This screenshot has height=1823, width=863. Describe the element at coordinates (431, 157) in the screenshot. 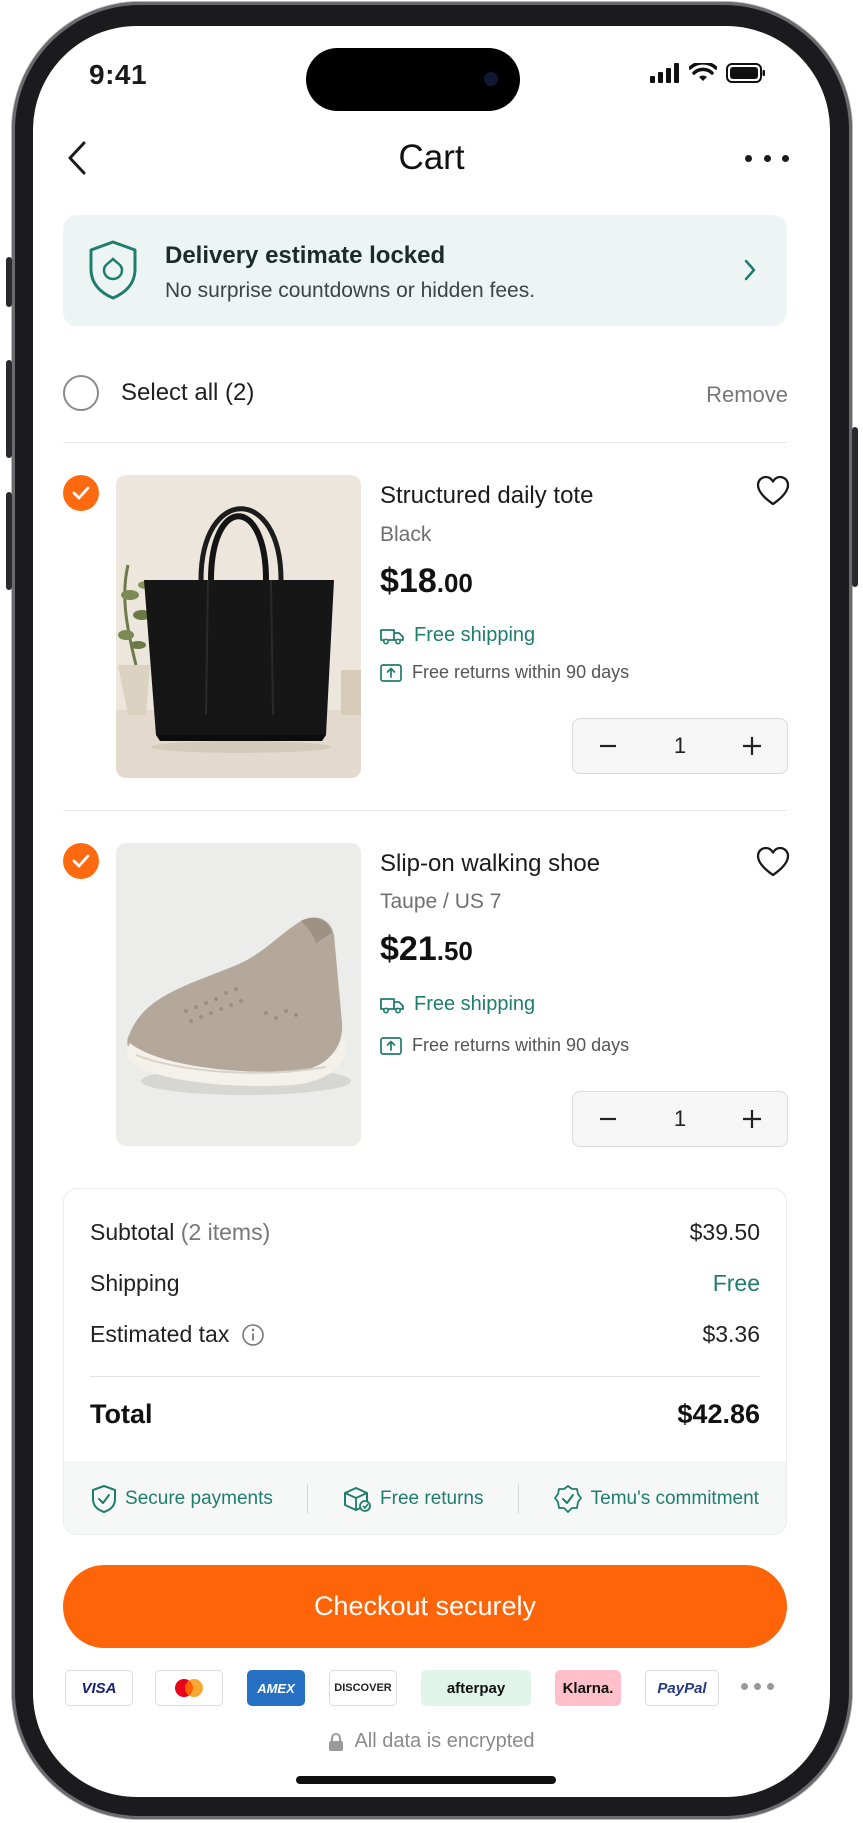

I see `page-title: Cart` at that location.